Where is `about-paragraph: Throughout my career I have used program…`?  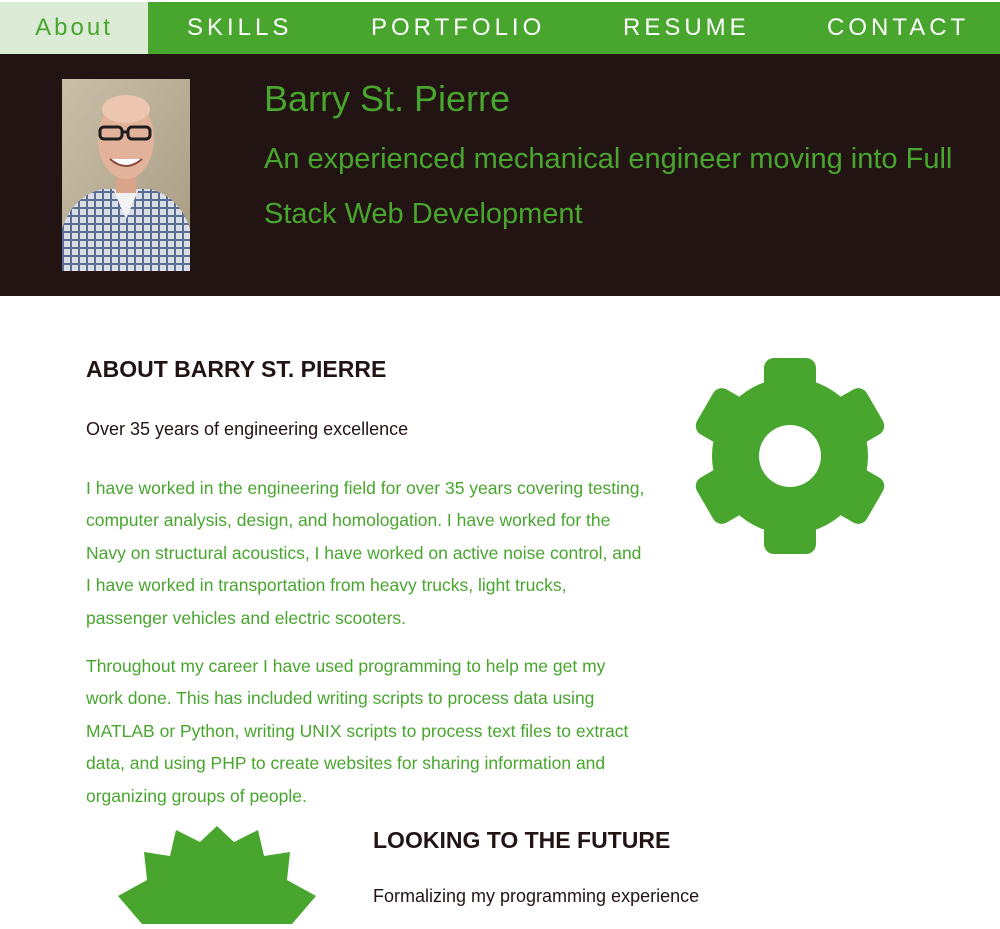 about-paragraph: Throughout my career I have used program… is located at coordinates (357, 731).